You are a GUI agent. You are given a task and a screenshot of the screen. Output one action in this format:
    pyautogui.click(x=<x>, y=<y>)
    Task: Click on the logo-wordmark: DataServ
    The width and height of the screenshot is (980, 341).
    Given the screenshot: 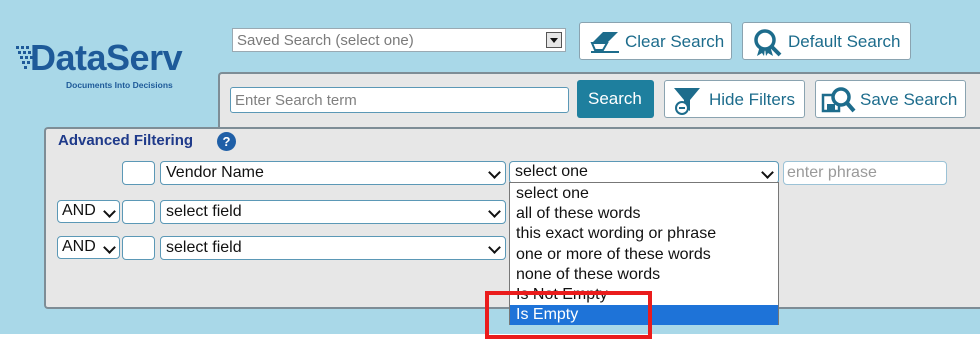 What is the action you would take?
    pyautogui.click(x=106, y=57)
    